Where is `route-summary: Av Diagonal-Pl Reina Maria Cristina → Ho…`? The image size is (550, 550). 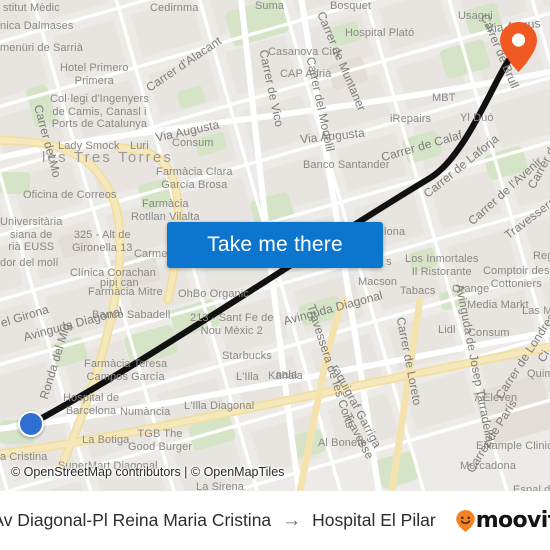
route-summary: Av Diagonal-Pl Reina Maria Cristina → Ho… is located at coordinates (275, 520).